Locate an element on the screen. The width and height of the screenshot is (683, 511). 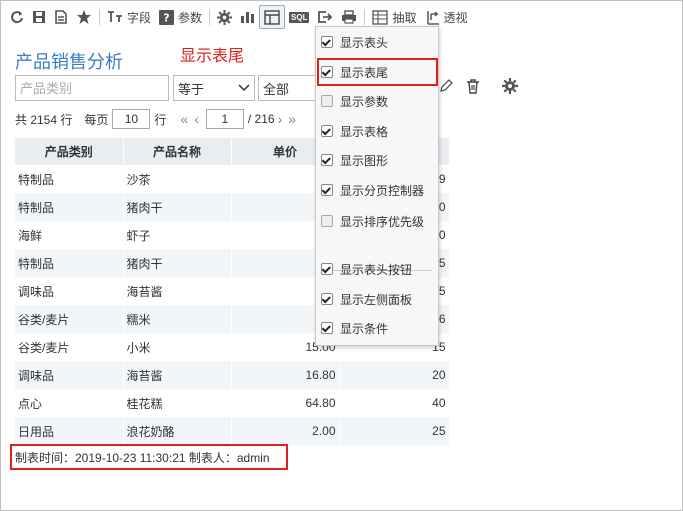
cell-price: 64.80 is located at coordinates (285, 403).